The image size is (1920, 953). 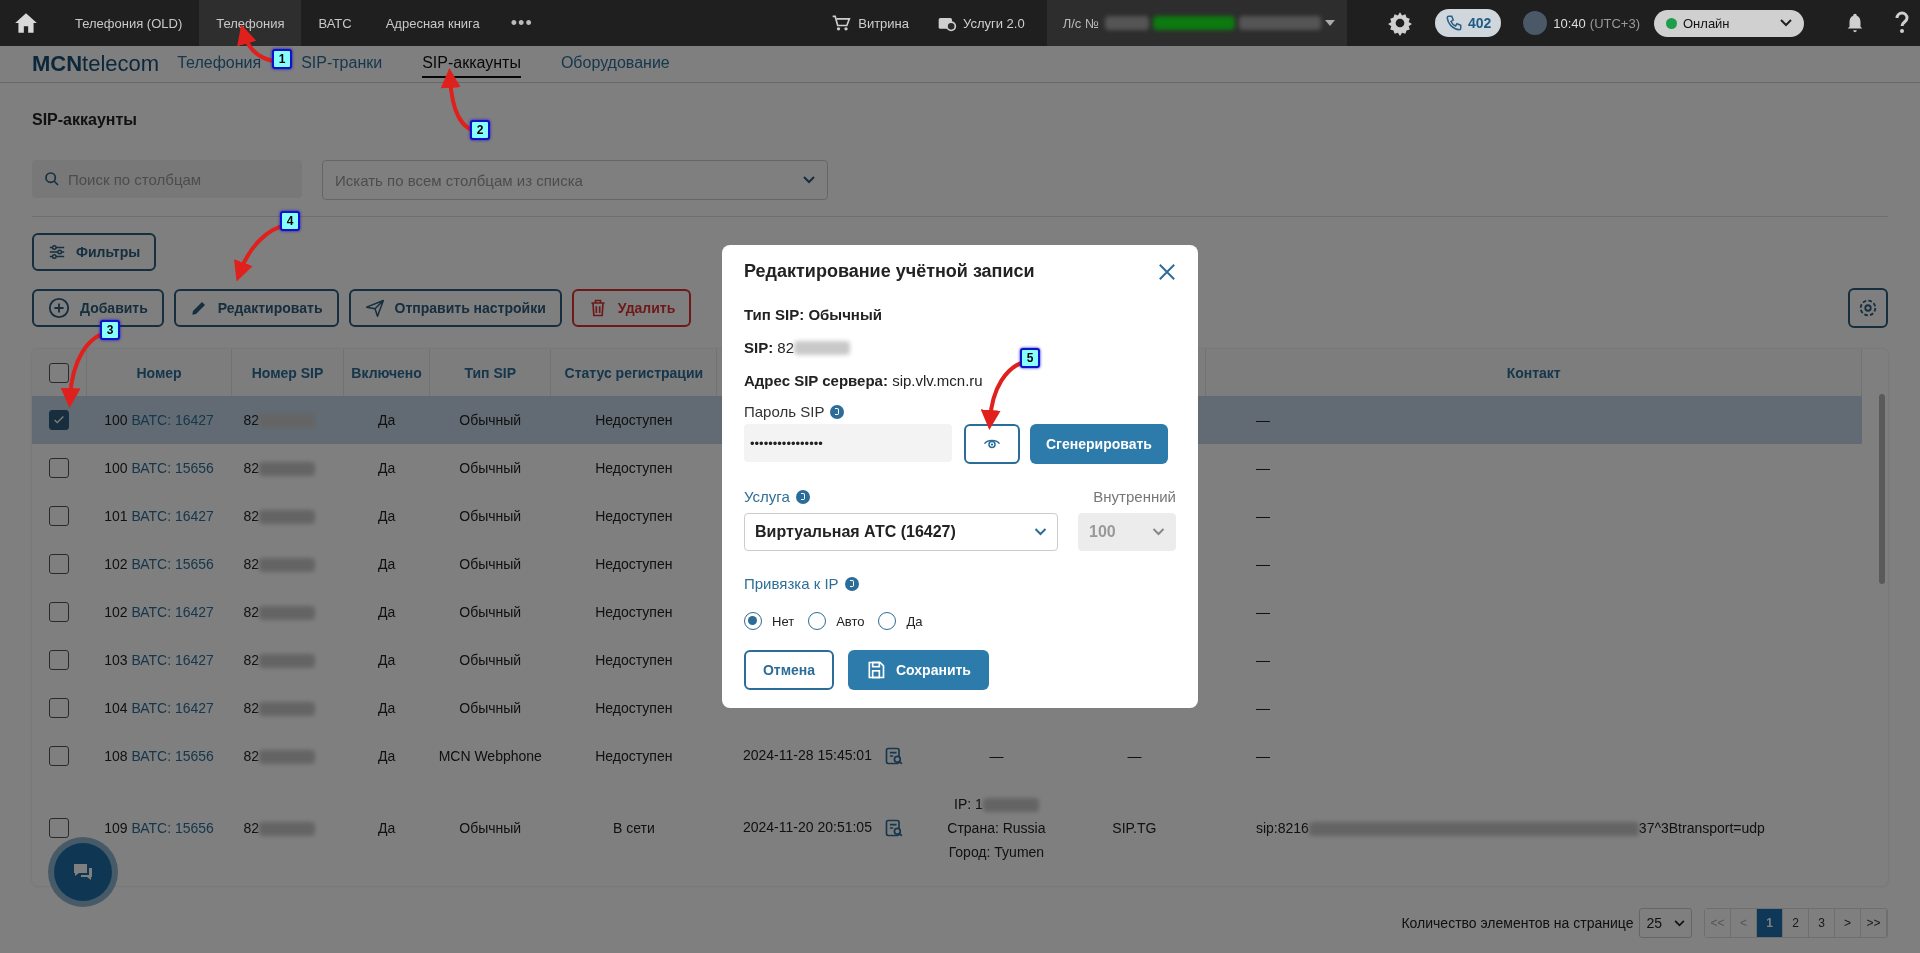 I want to click on column-header: Статус регистрации, so click(x=633, y=372).